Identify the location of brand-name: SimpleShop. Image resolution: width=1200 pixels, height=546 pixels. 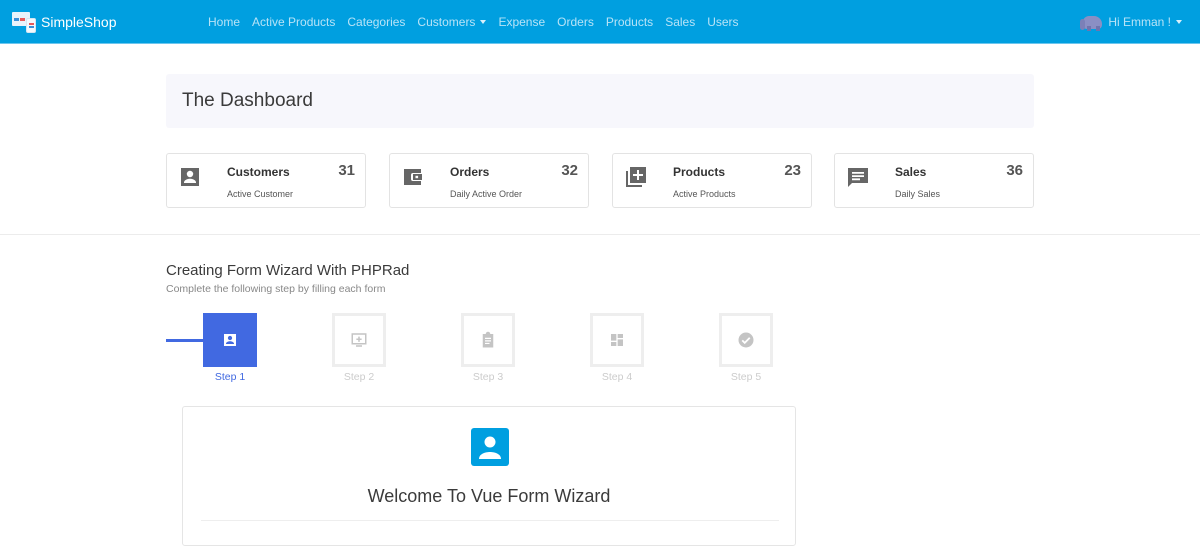
(79, 22).